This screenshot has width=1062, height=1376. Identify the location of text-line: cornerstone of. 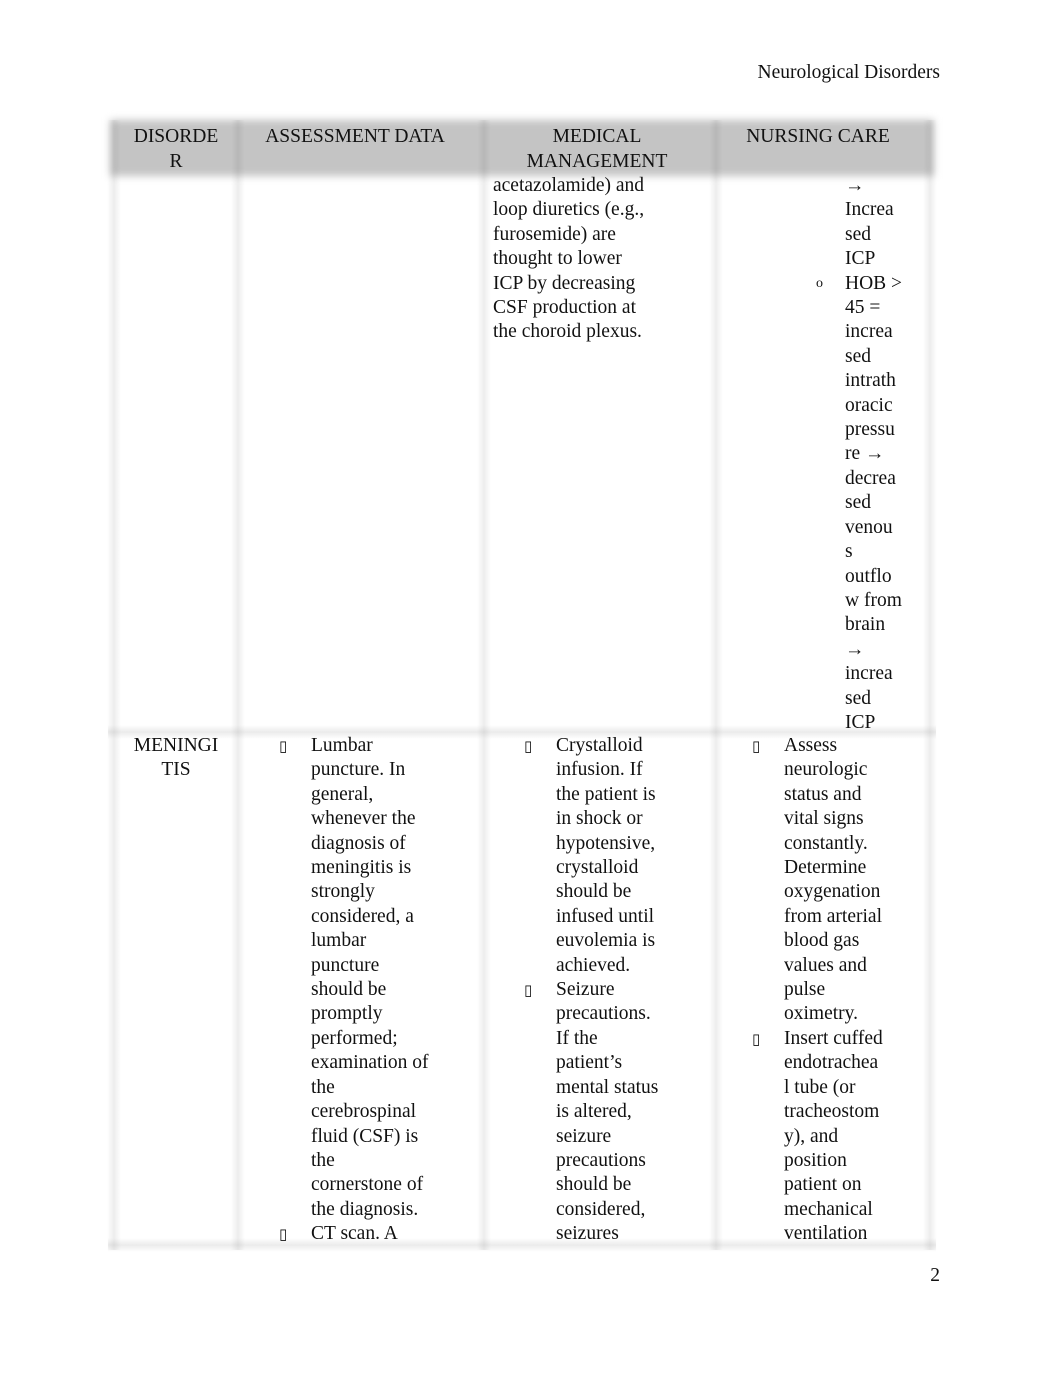
(367, 1185).